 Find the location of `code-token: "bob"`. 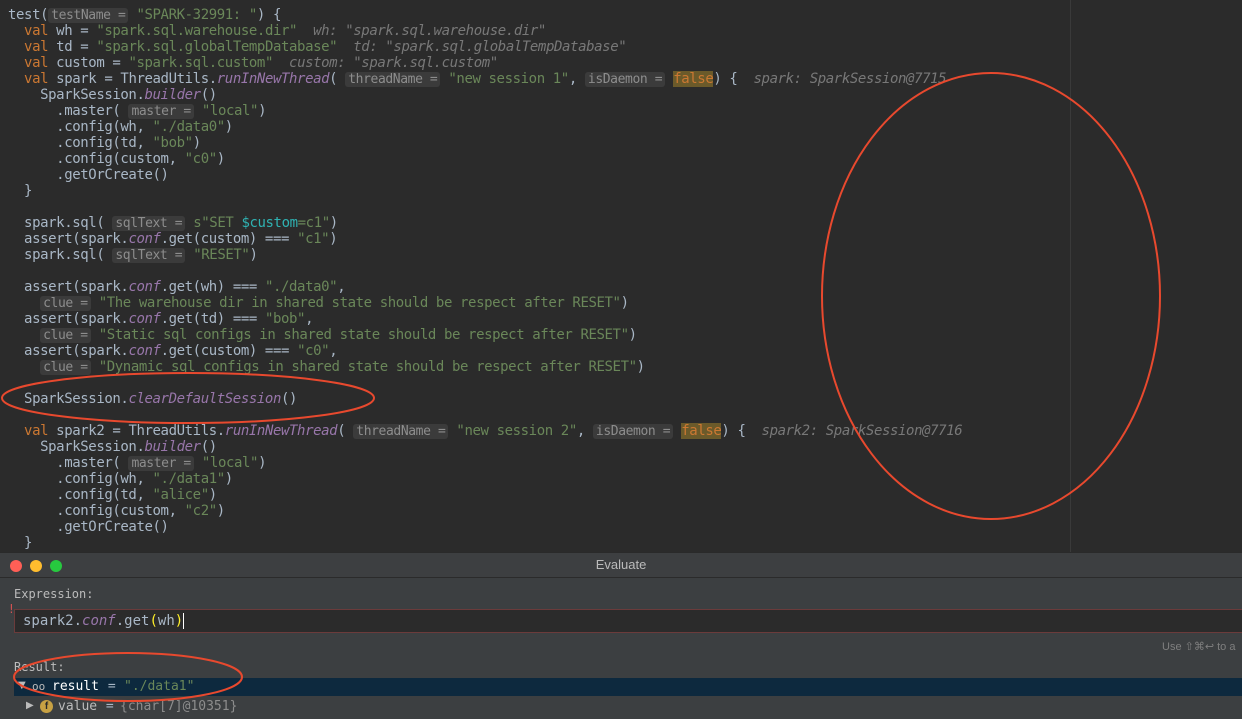

code-token: "bob" is located at coordinates (173, 143).